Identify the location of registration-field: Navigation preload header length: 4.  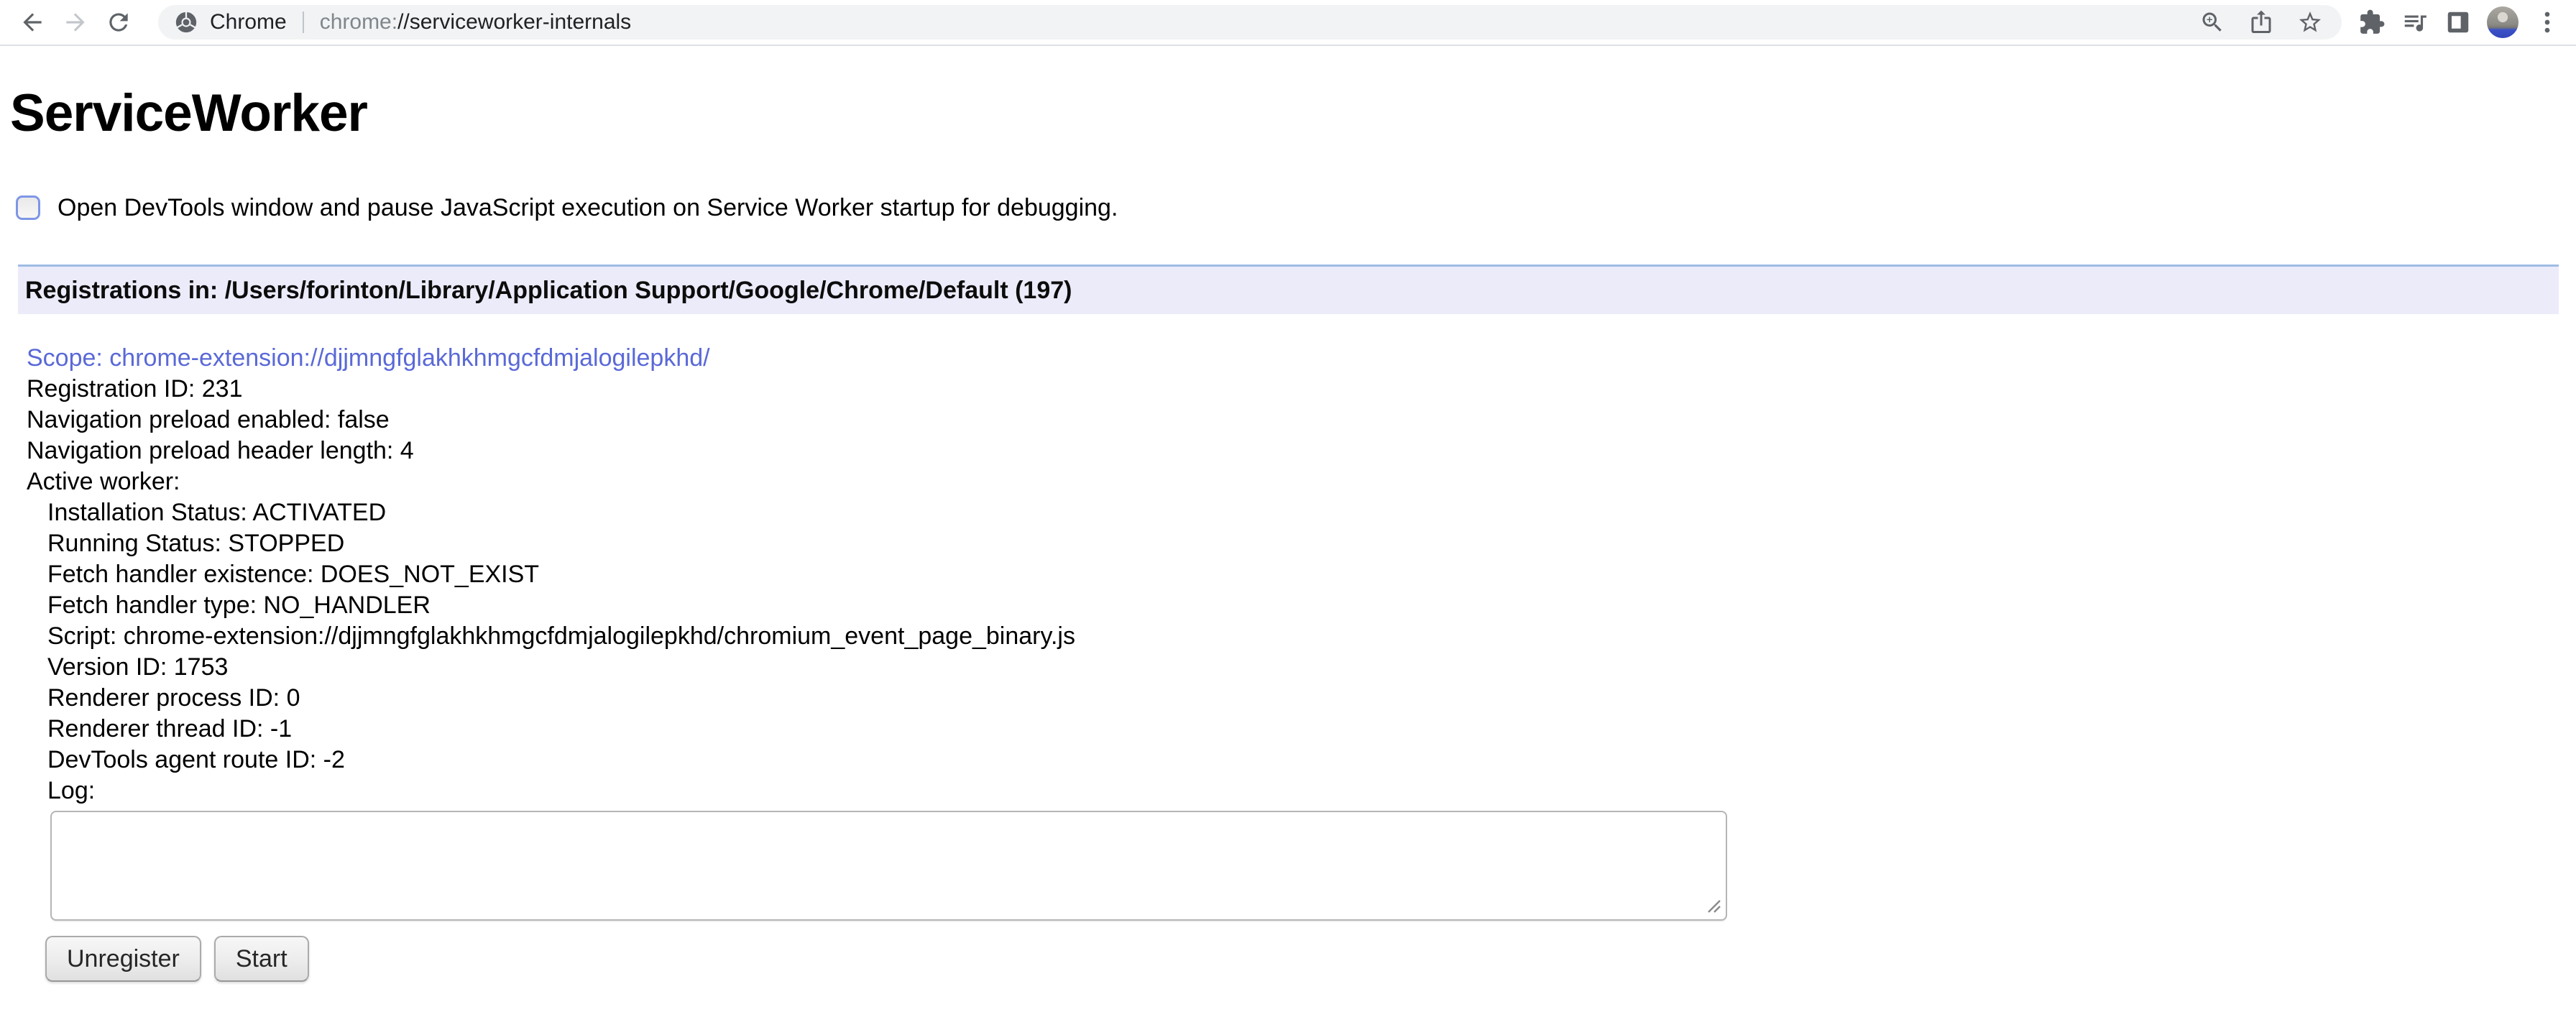
(220, 450).